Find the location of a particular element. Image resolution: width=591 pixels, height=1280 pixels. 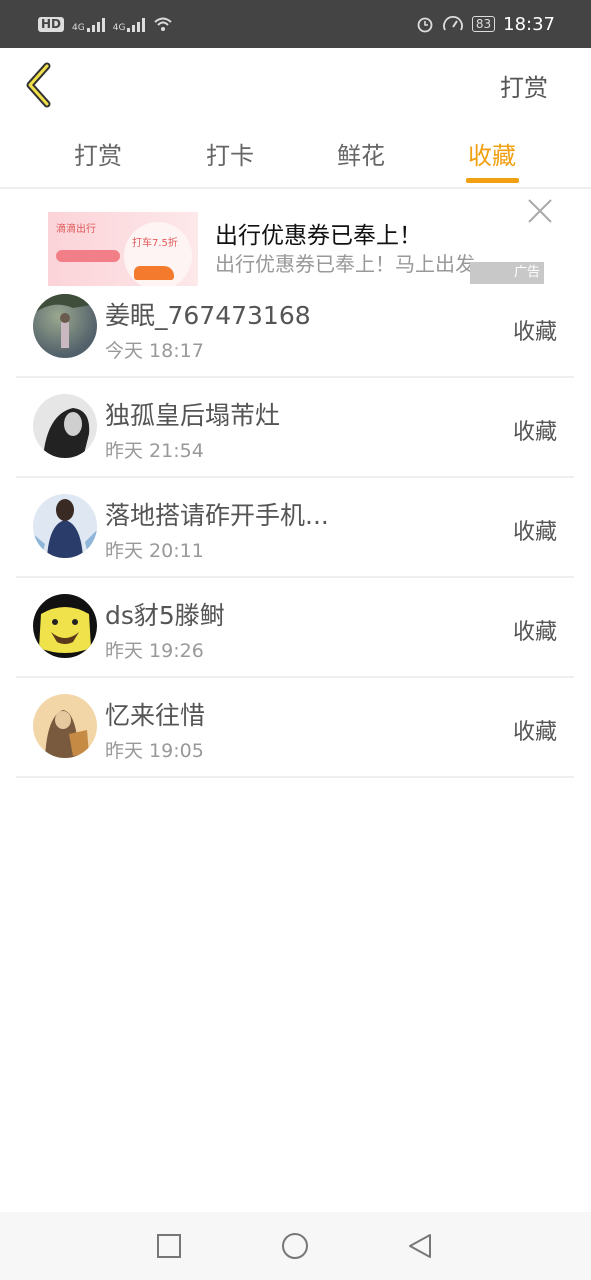

tab-flowers: 鲜花 is located at coordinates (361, 153).